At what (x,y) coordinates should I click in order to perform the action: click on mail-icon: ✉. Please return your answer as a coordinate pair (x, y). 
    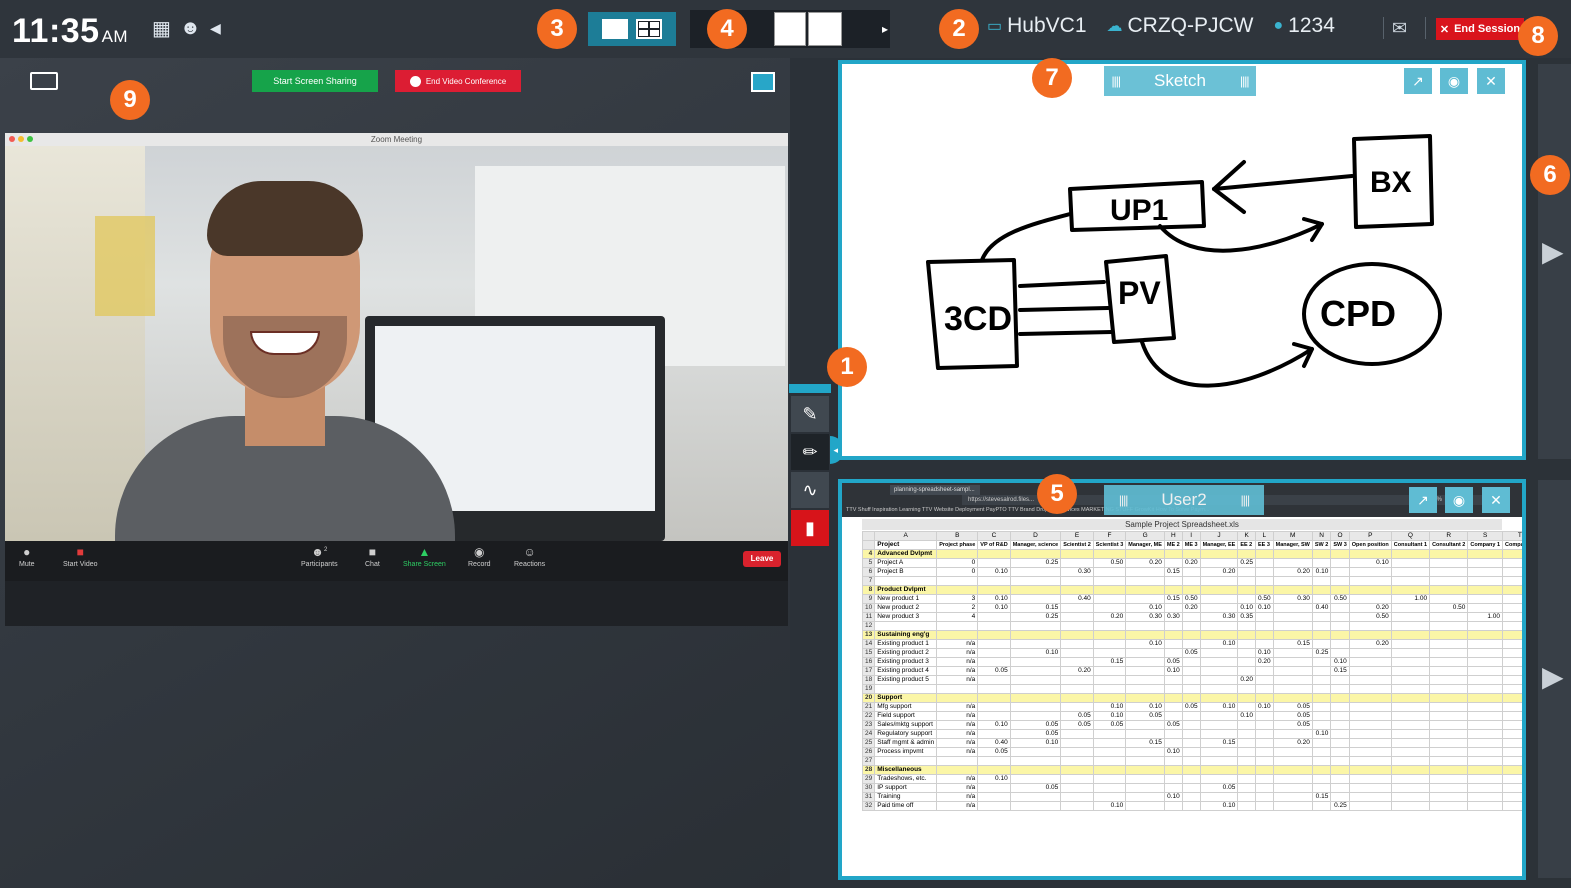
    Looking at the image, I should click on (1399, 28).